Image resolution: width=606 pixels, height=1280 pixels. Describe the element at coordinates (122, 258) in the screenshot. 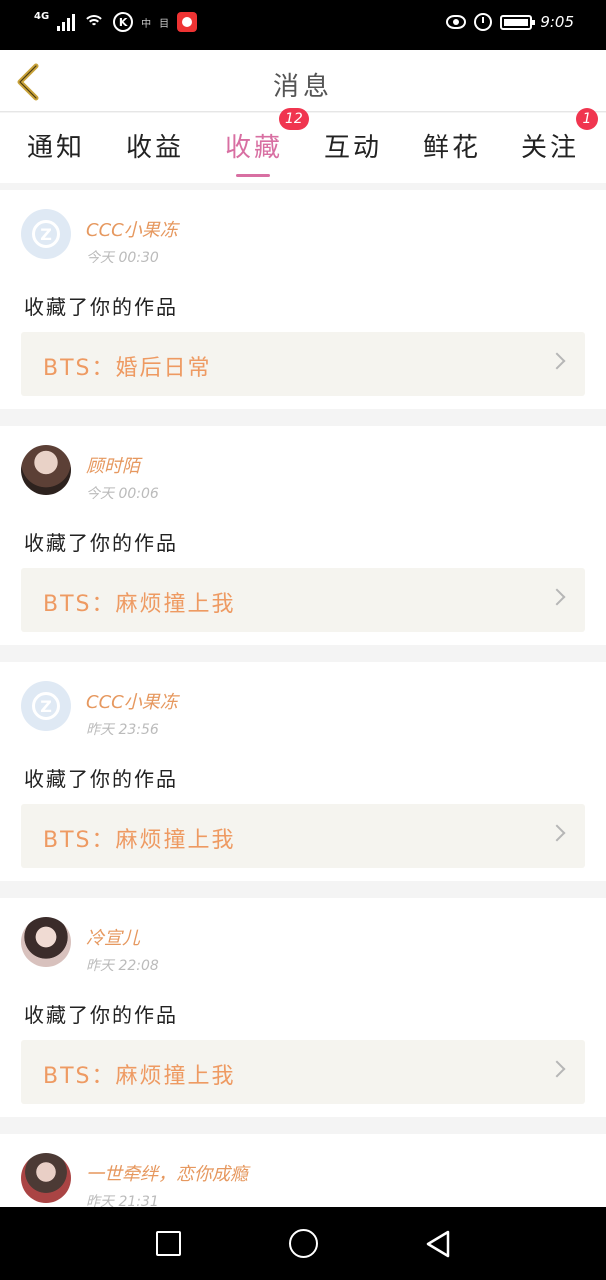

I see `message-time: 今天 00:30` at that location.